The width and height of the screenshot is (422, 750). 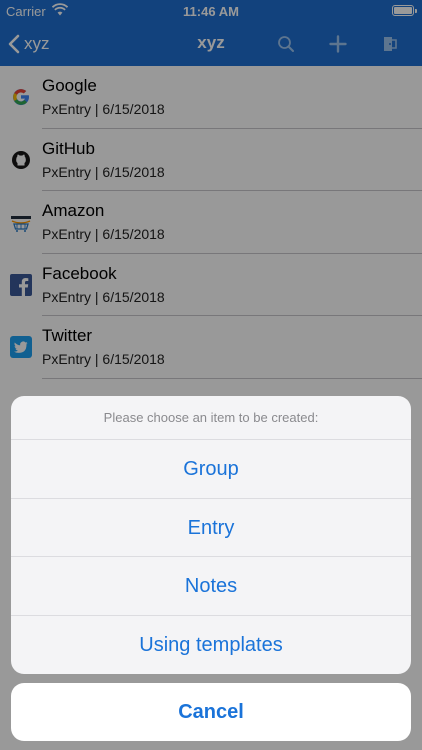 I want to click on entry-button: Entry, so click(x=211, y=528).